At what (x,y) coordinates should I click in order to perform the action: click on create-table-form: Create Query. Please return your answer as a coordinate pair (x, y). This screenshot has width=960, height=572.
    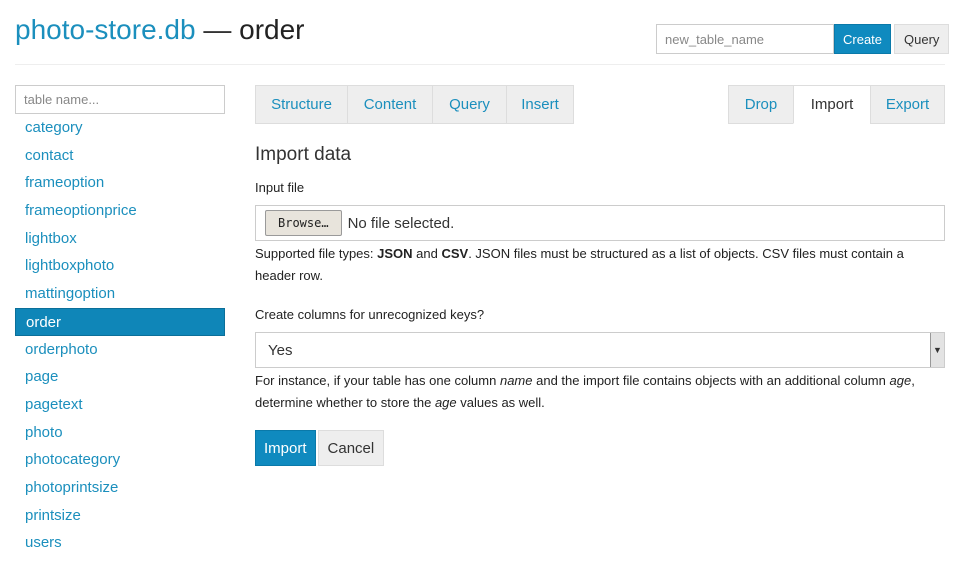
    Looking at the image, I should click on (803, 39).